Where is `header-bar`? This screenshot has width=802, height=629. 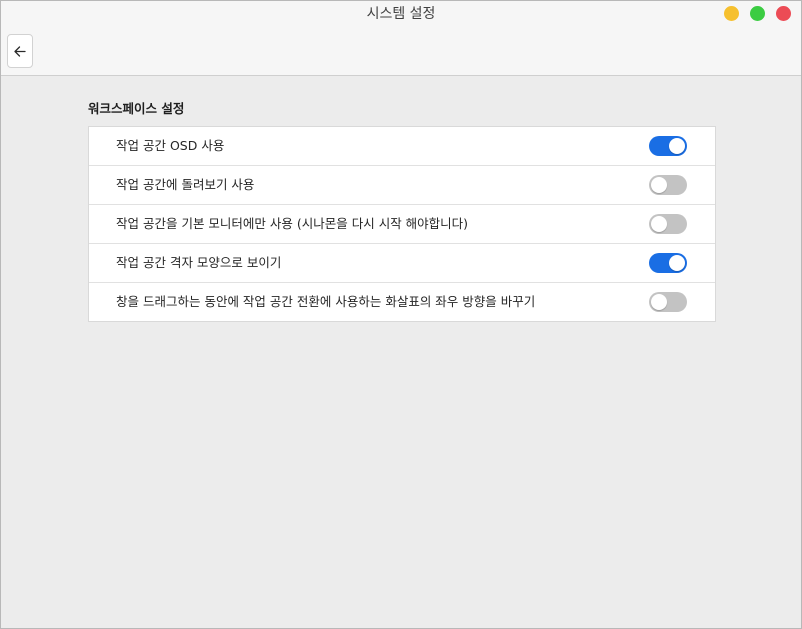 header-bar is located at coordinates (401, 52).